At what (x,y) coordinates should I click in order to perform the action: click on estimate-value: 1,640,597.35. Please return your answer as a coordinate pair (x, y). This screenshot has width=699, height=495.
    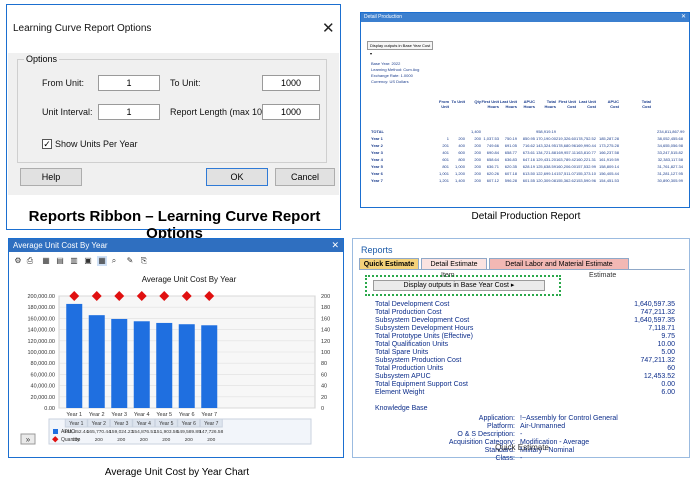
    Looking at the image, I should click on (654, 320).